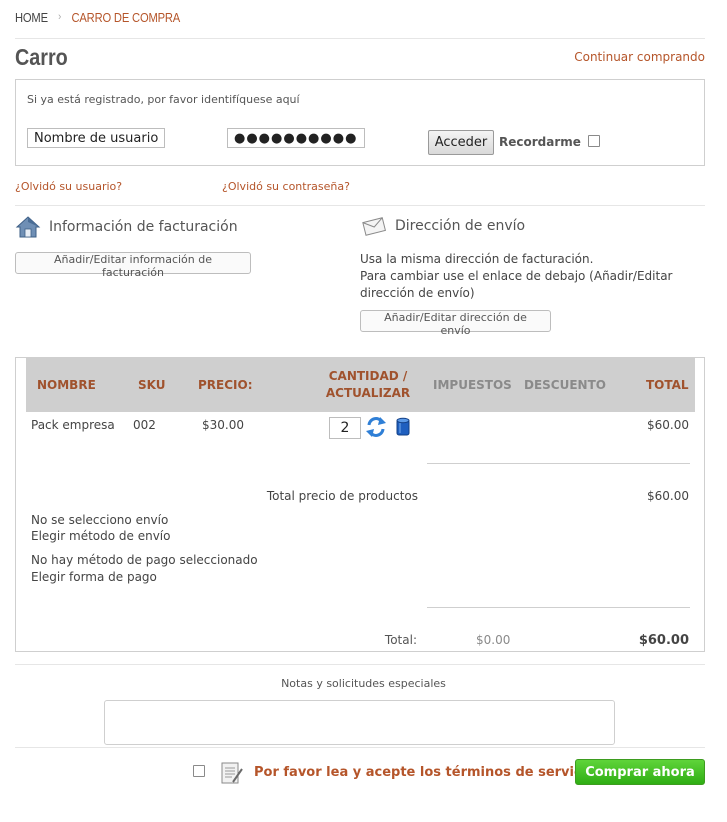 Image resolution: width=727 pixels, height=822 pixels. I want to click on document-pen-icon, so click(232, 773).